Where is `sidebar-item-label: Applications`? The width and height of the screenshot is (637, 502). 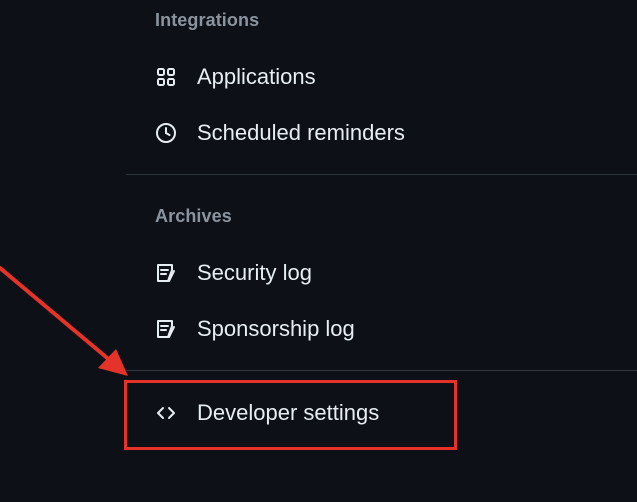 sidebar-item-label: Applications is located at coordinates (256, 76).